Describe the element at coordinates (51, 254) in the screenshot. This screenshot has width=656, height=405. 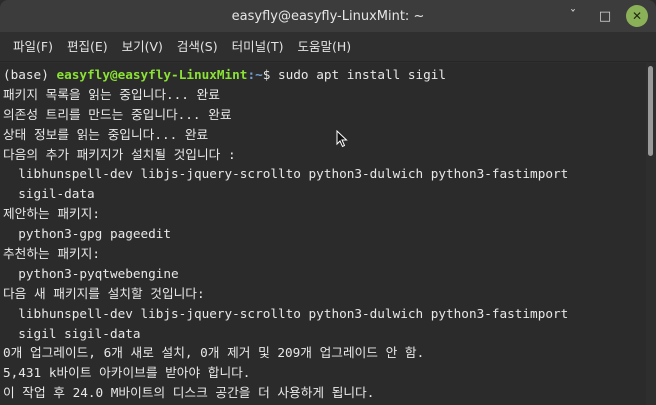
I see `output-line: 추천하는 패키지:` at that location.